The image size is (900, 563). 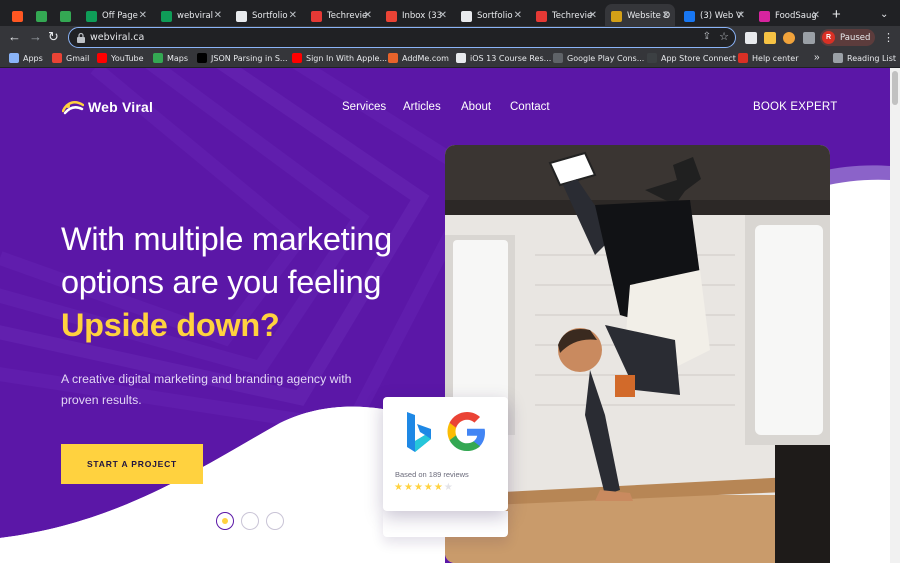 What do you see at coordinates (724, 36) in the screenshot?
I see `bookmark-star-icon: ☆` at bounding box center [724, 36].